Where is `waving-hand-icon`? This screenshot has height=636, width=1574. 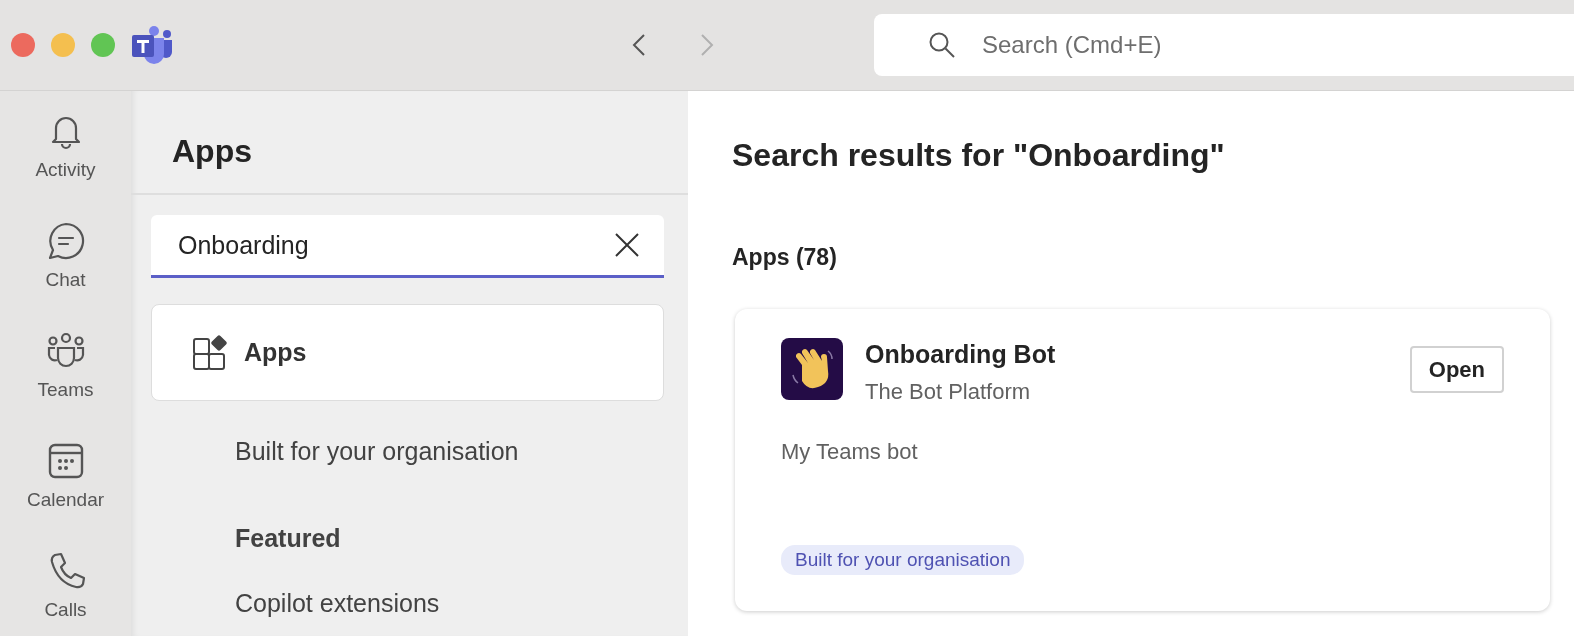
waving-hand-icon is located at coordinates (812, 369).